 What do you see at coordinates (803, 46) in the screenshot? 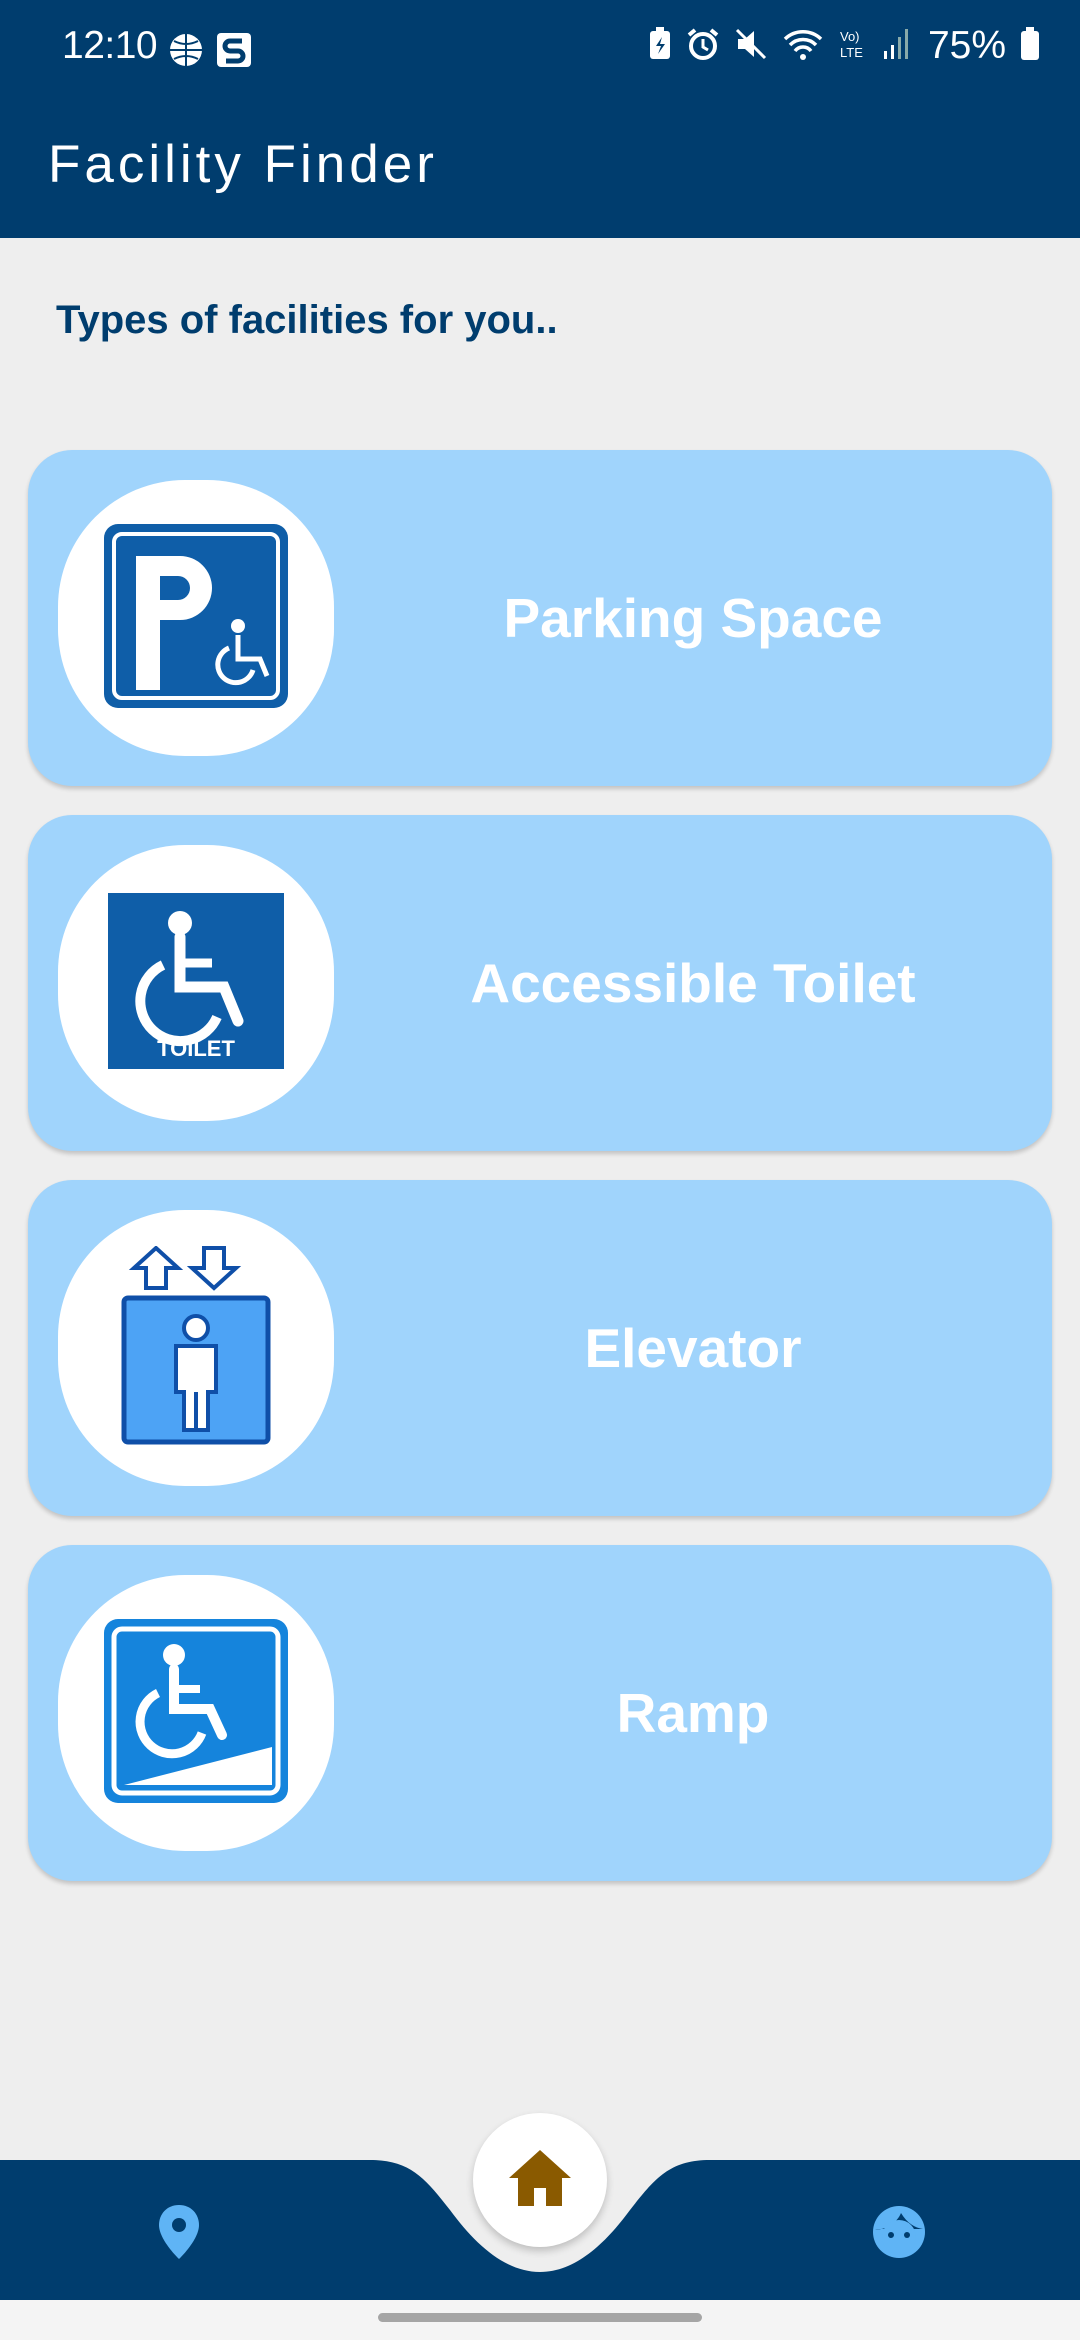
I see `wifi-icon` at bounding box center [803, 46].